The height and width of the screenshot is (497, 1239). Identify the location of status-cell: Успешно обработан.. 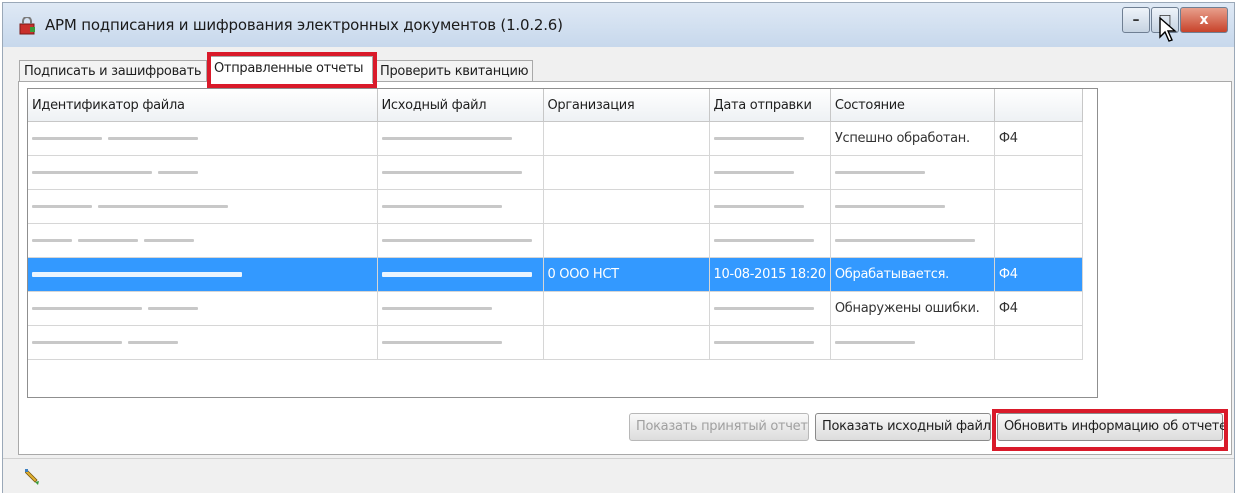
(912, 138).